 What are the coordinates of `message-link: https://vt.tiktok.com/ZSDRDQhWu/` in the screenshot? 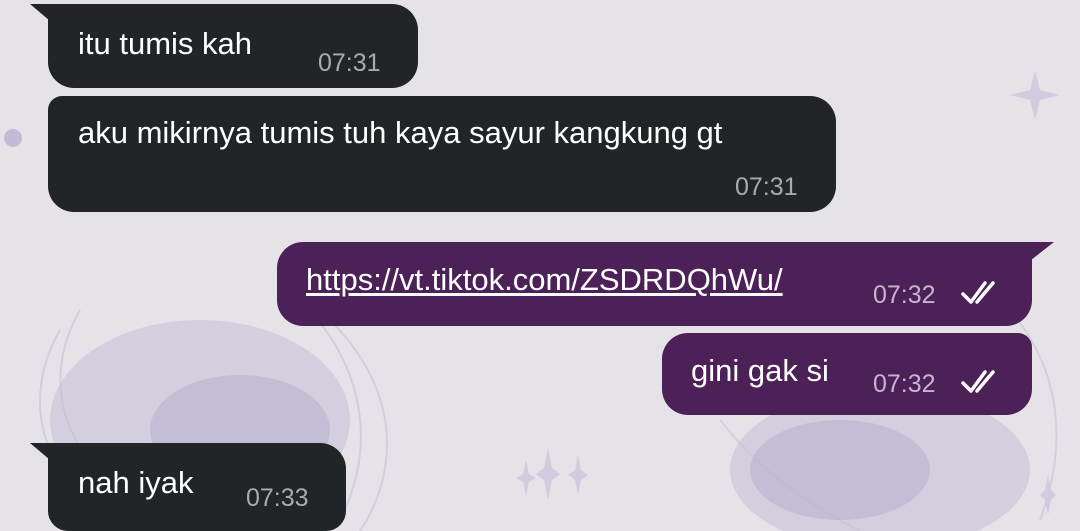 It's located at (544, 280).